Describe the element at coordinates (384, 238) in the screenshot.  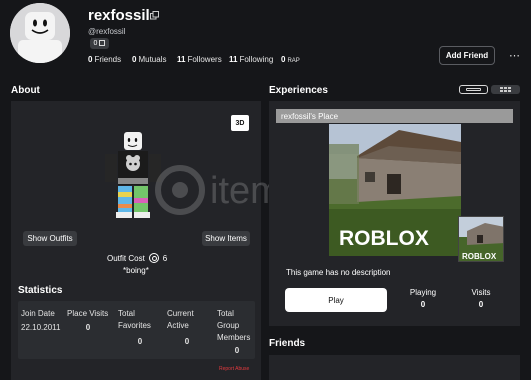
I see `roblox-logo-text: ROBLOX` at that location.